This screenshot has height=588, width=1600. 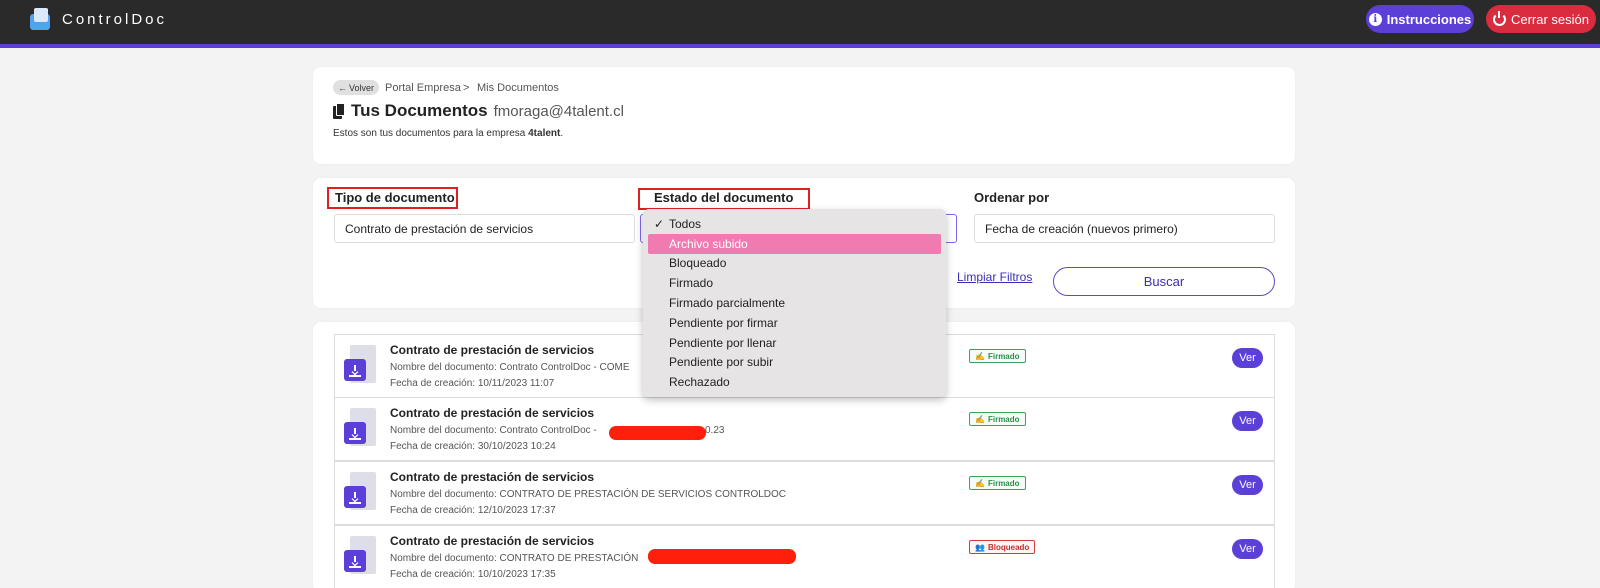 I want to click on controldoc-logo-icon, so click(x=41, y=19).